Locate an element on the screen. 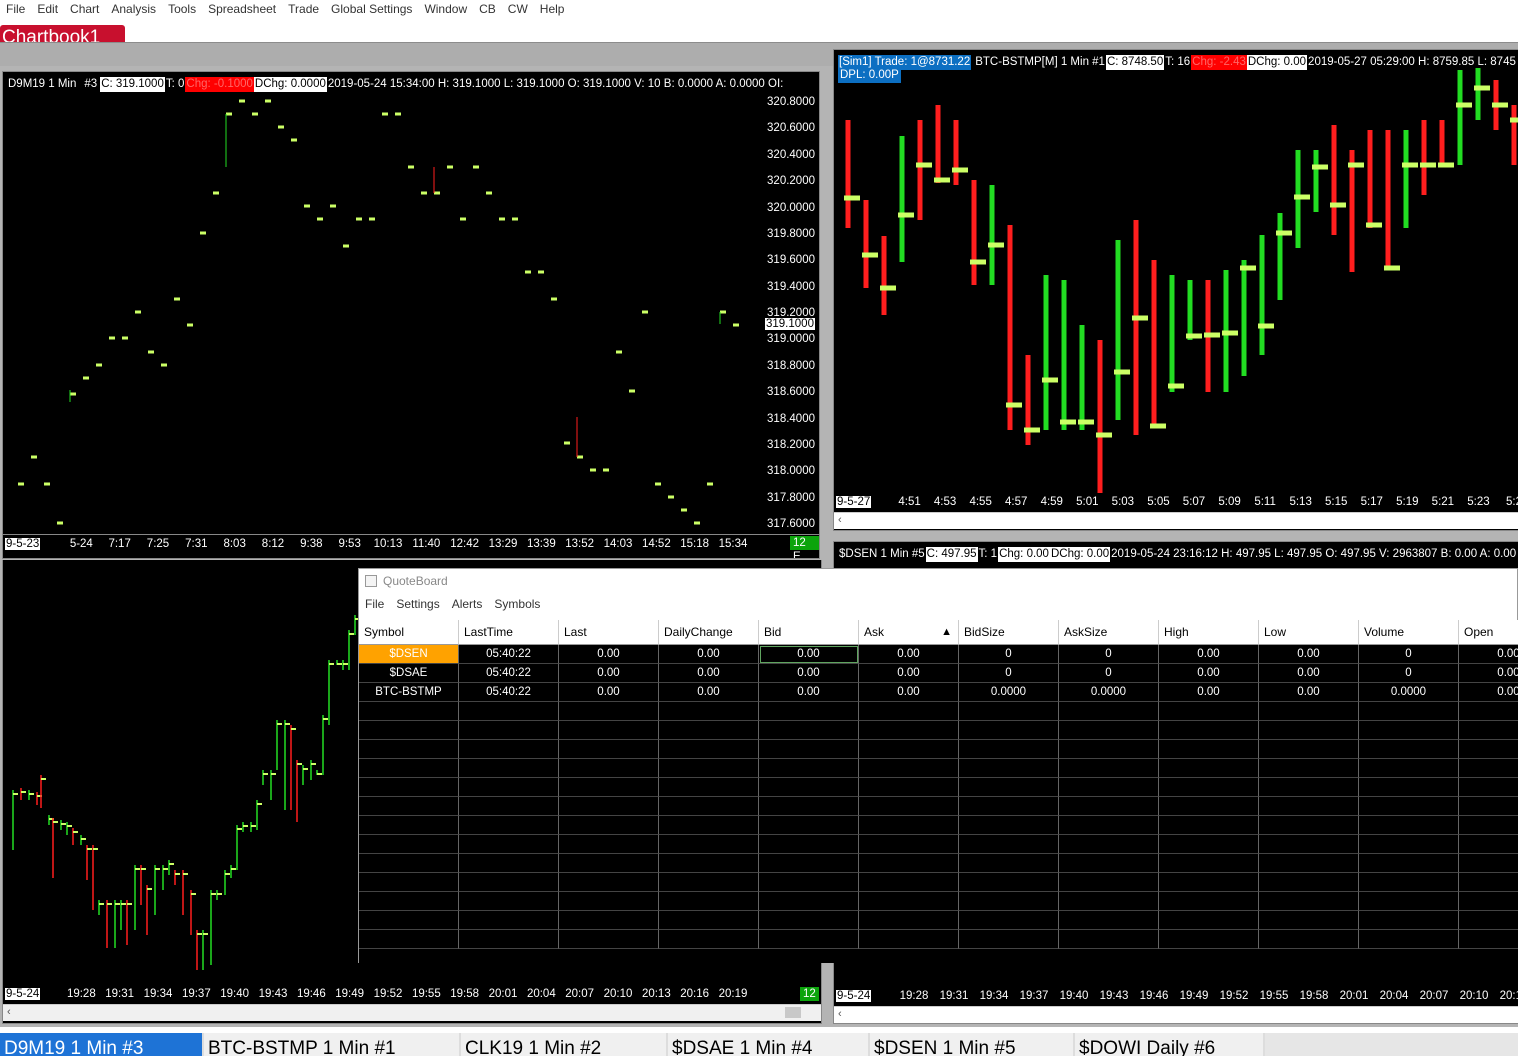 The width and height of the screenshot is (1518, 1056). column-header-symbol: Symbol is located at coordinates (409, 632).